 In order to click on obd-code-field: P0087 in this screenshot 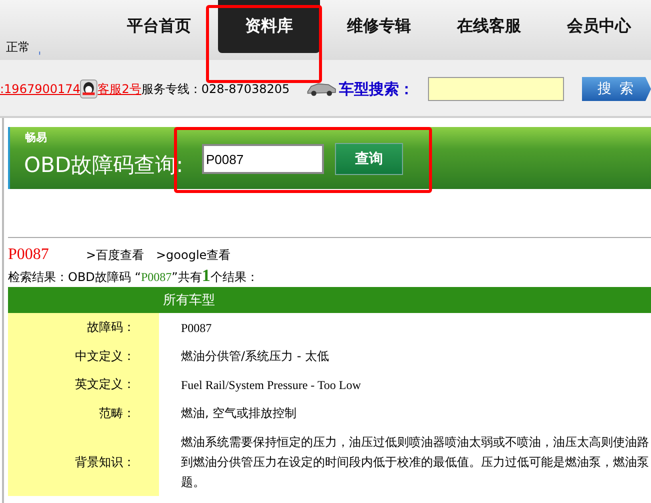, I will do `click(263, 159)`.